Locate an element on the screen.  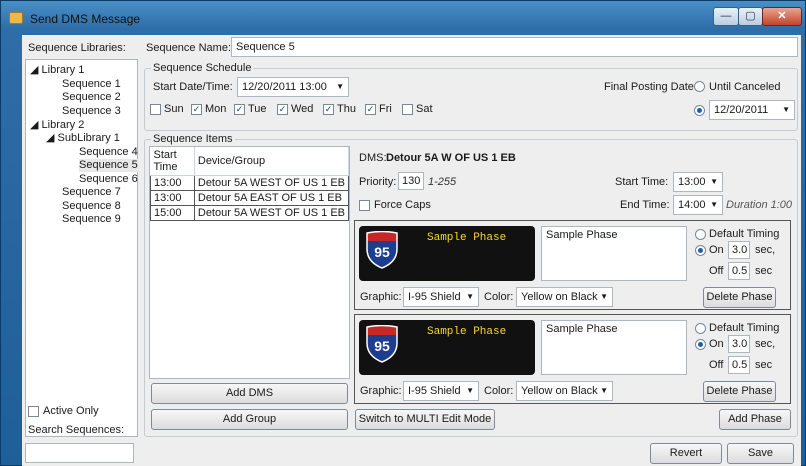
active-only-checkbox is located at coordinates (33, 411).